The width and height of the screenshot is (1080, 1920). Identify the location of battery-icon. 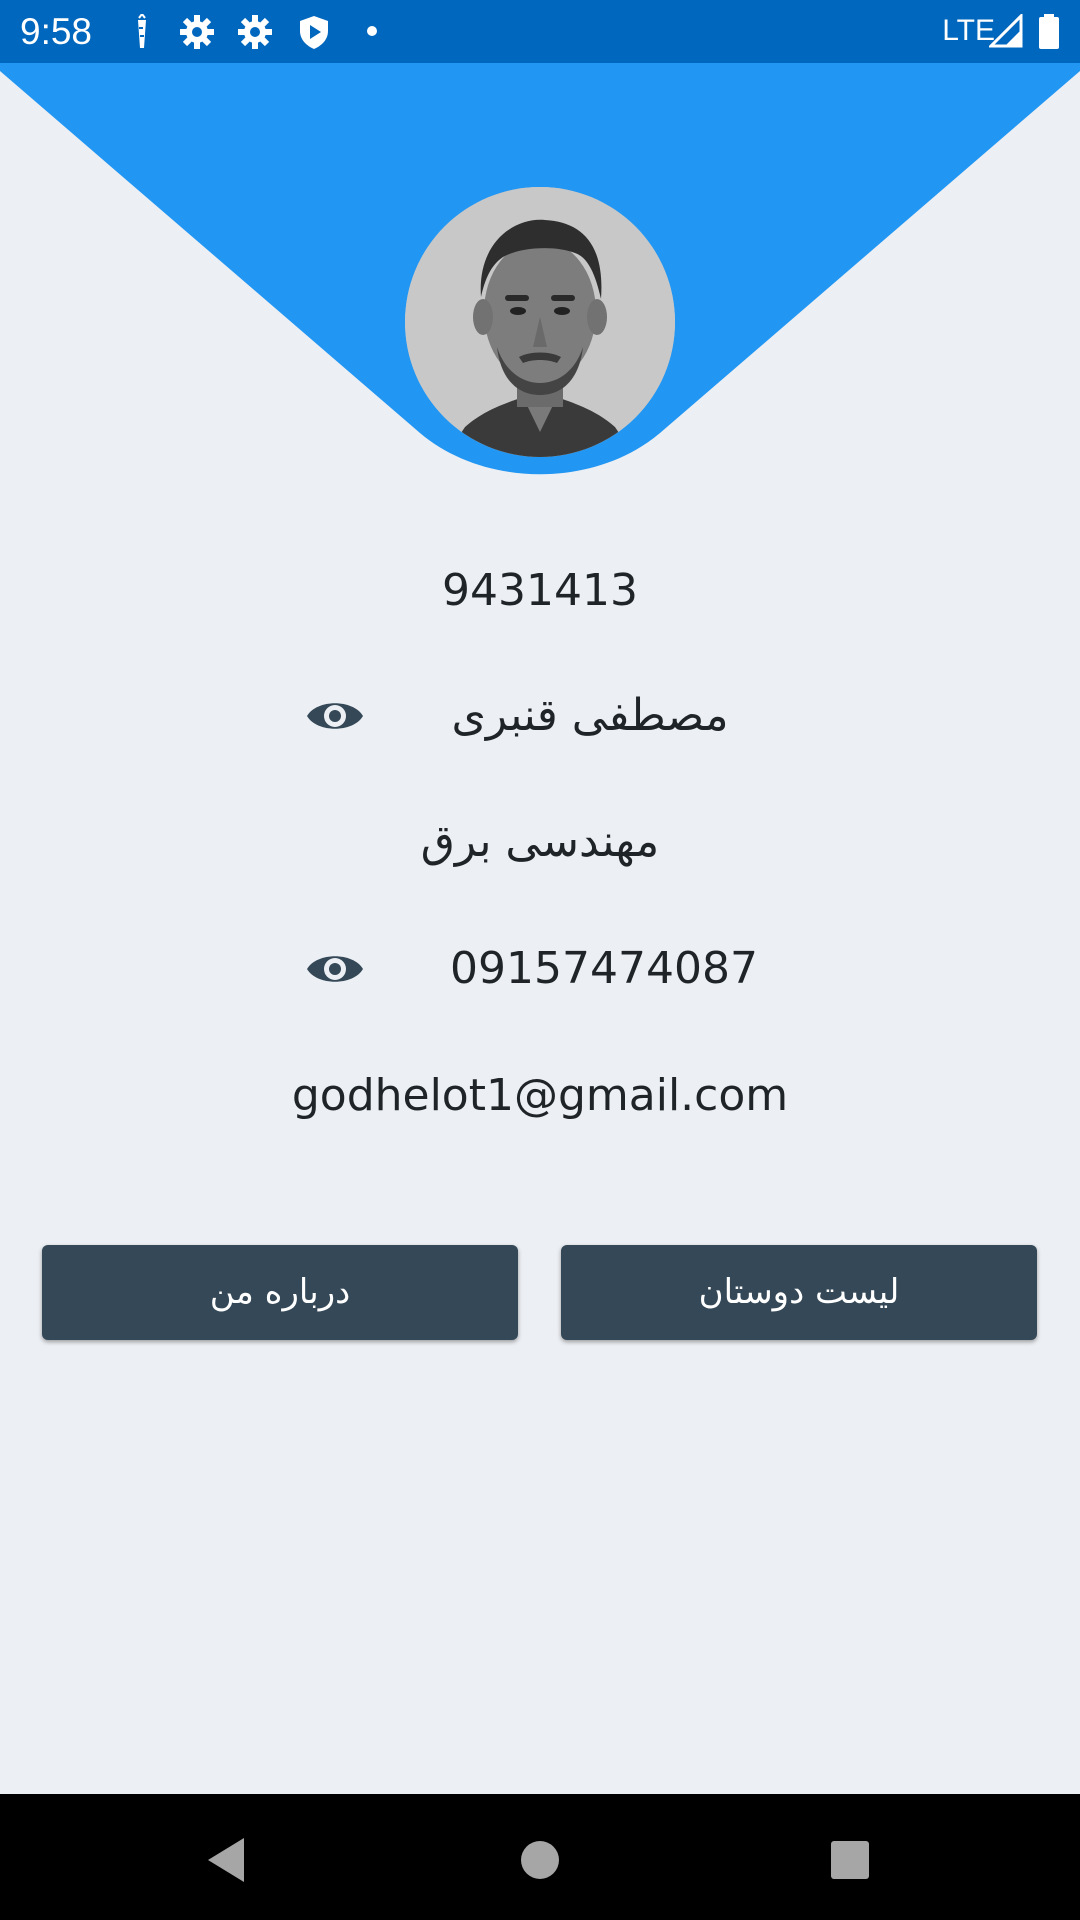
(1049, 31).